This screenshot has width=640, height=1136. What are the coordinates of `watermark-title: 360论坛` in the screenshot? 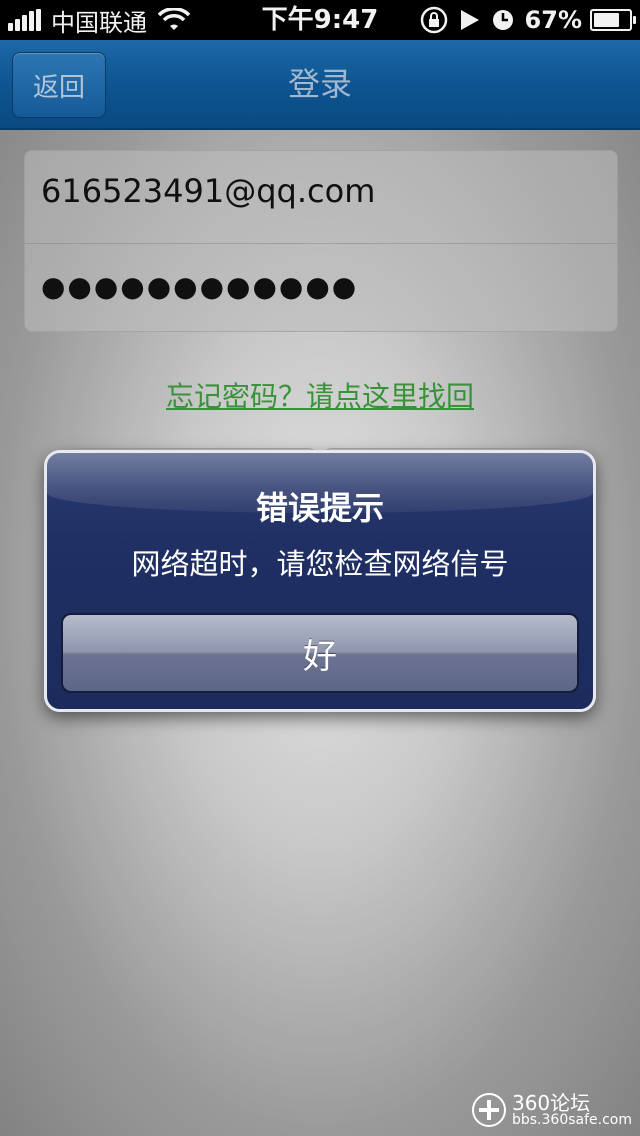 It's located at (551, 1103).